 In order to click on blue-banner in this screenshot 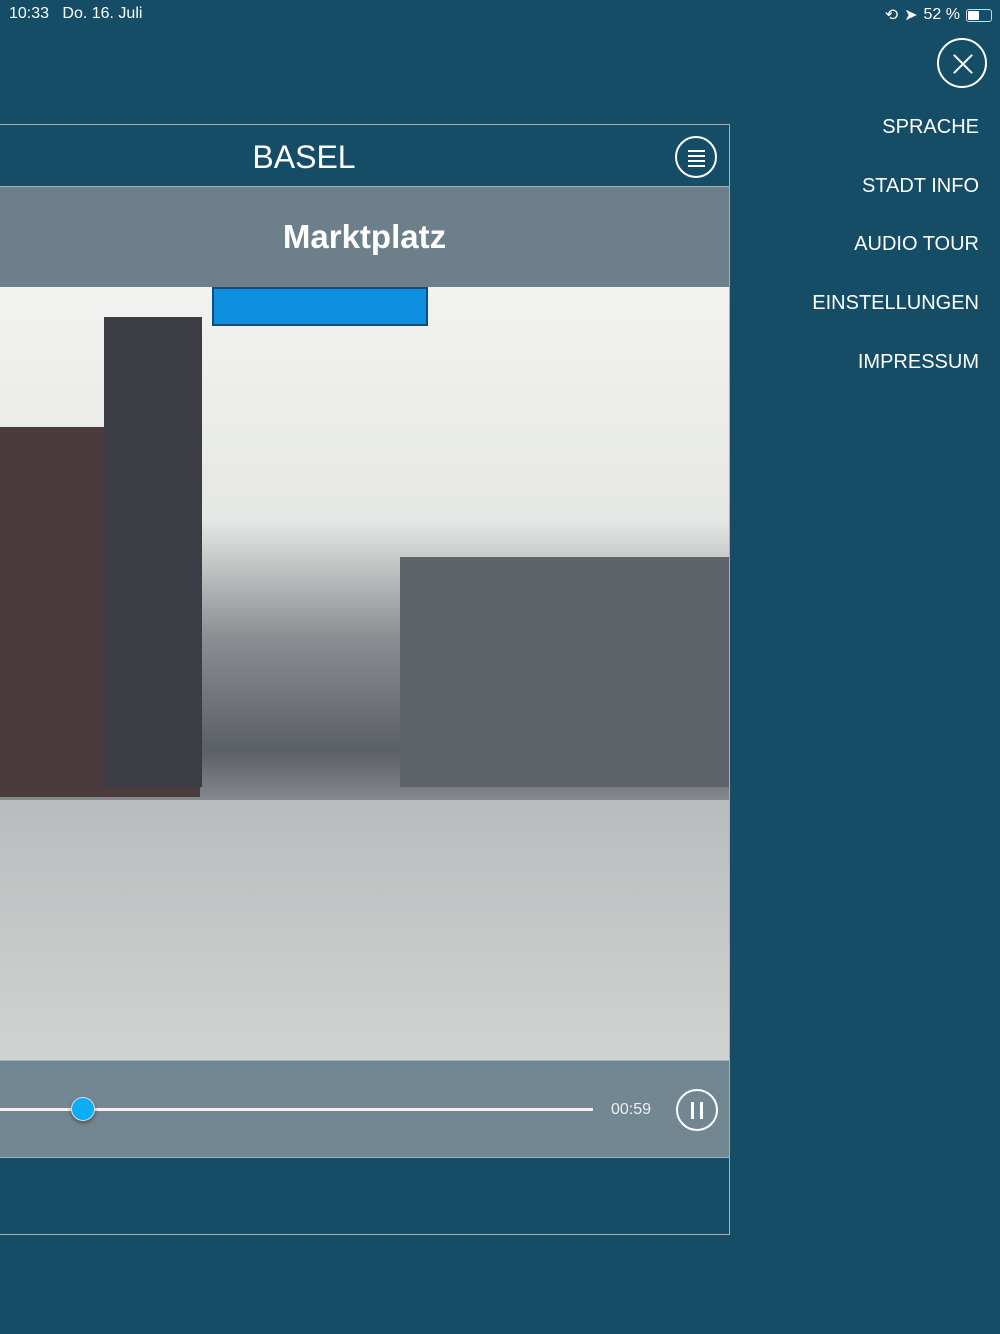, I will do `click(320, 306)`.